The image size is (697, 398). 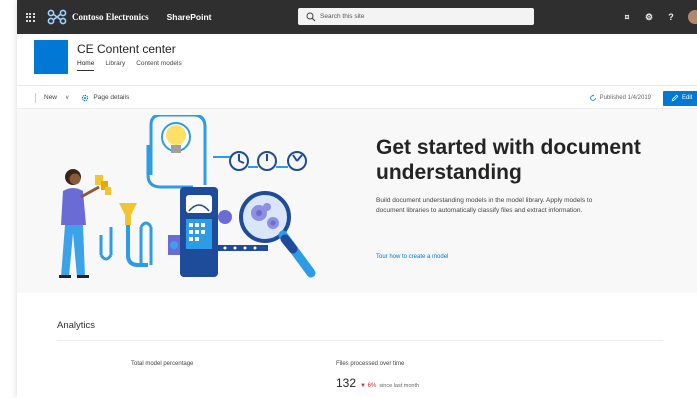 What do you see at coordinates (86, 65) in the screenshot?
I see `nav-item-home: Home` at bounding box center [86, 65].